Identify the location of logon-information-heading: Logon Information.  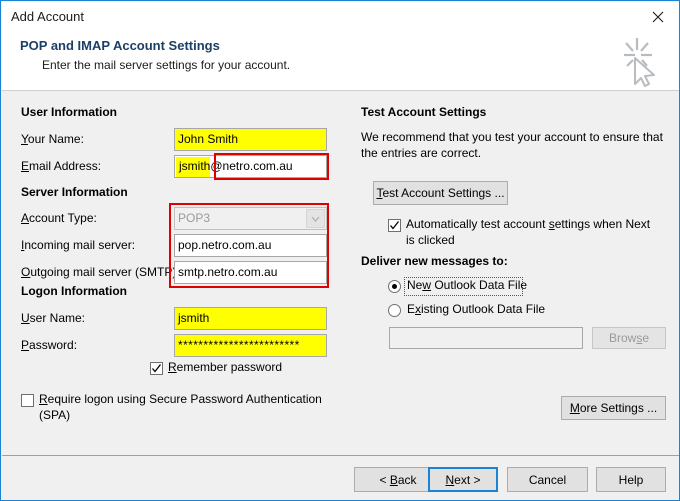
(74, 291).